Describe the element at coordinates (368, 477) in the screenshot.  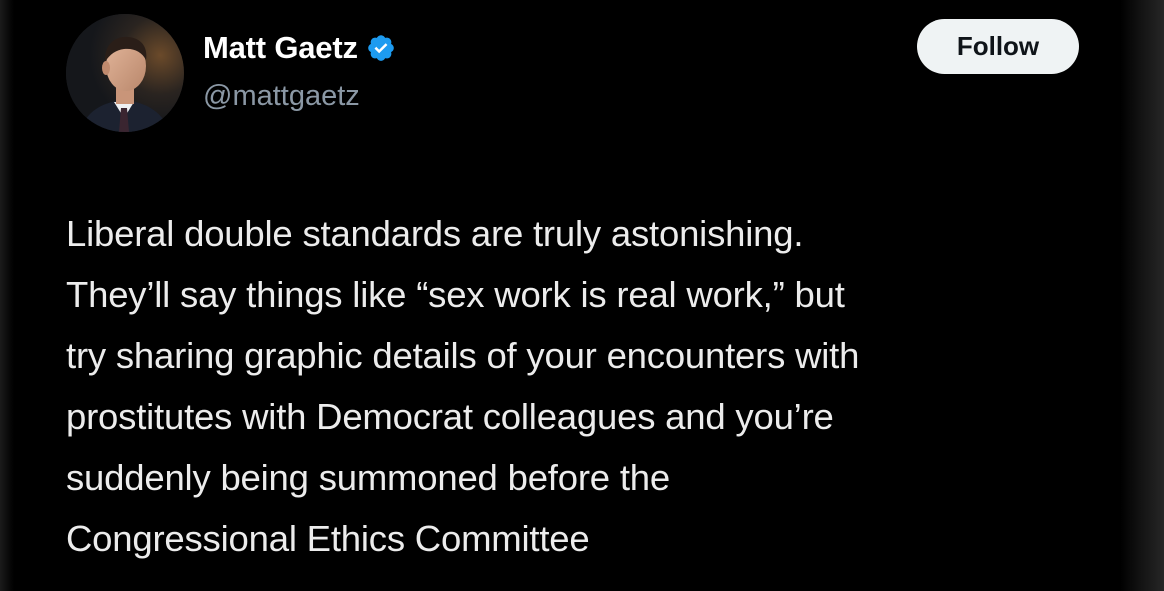
I see `tweet-text-line: suddenly being summoned before the` at that location.